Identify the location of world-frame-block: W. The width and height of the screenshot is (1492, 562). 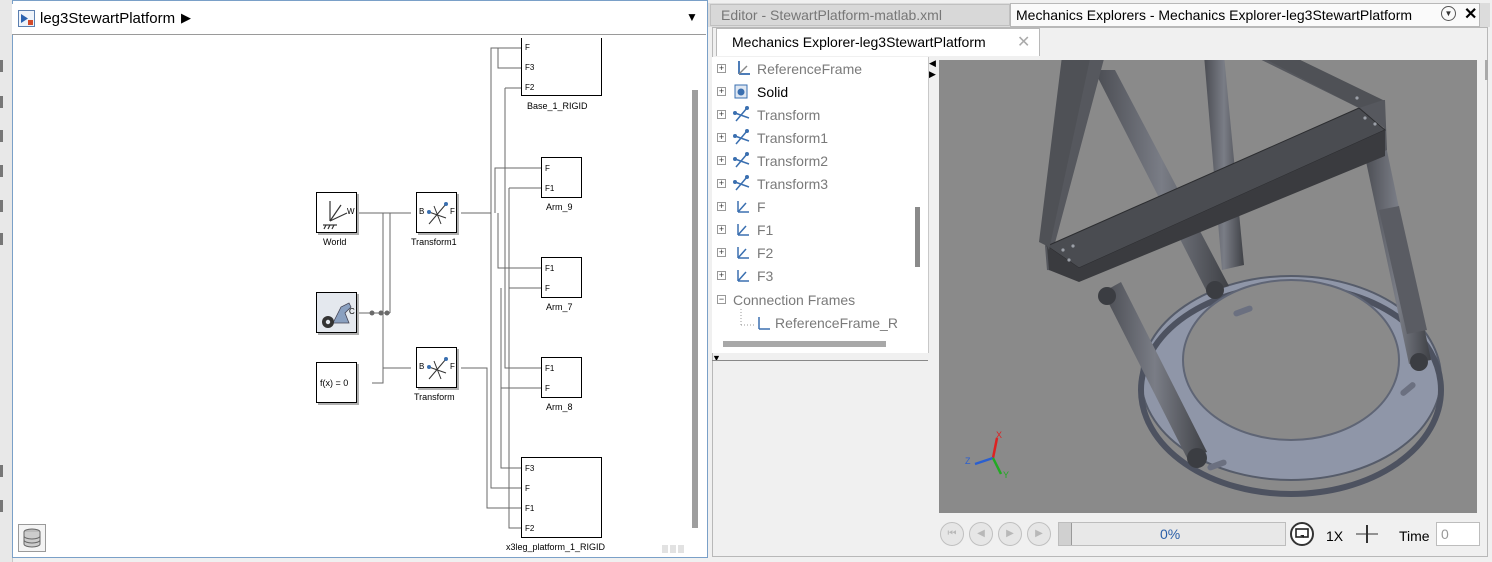
(336, 212).